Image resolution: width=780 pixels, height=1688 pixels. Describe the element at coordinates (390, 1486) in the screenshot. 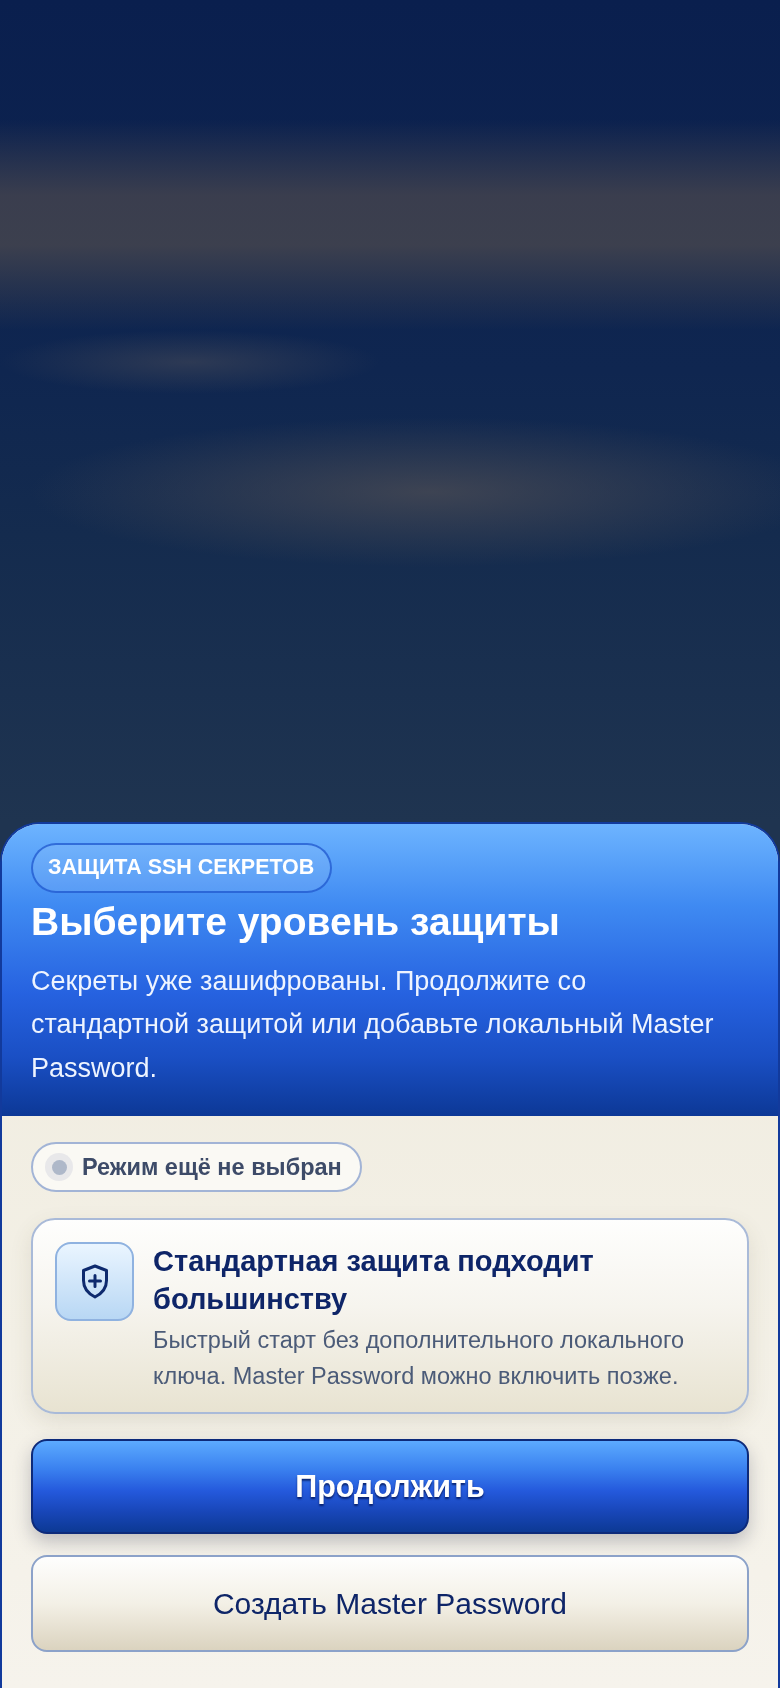

I see `continue-button: Продолжить` at that location.